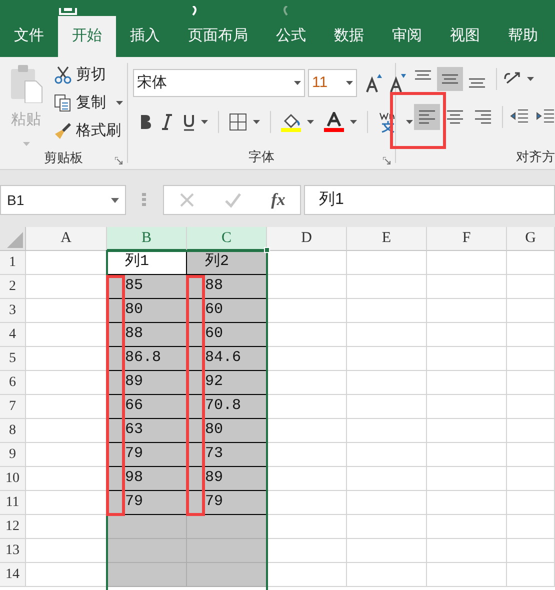 This screenshot has height=590, width=555. I want to click on table-cell: 84.6, so click(227, 359).